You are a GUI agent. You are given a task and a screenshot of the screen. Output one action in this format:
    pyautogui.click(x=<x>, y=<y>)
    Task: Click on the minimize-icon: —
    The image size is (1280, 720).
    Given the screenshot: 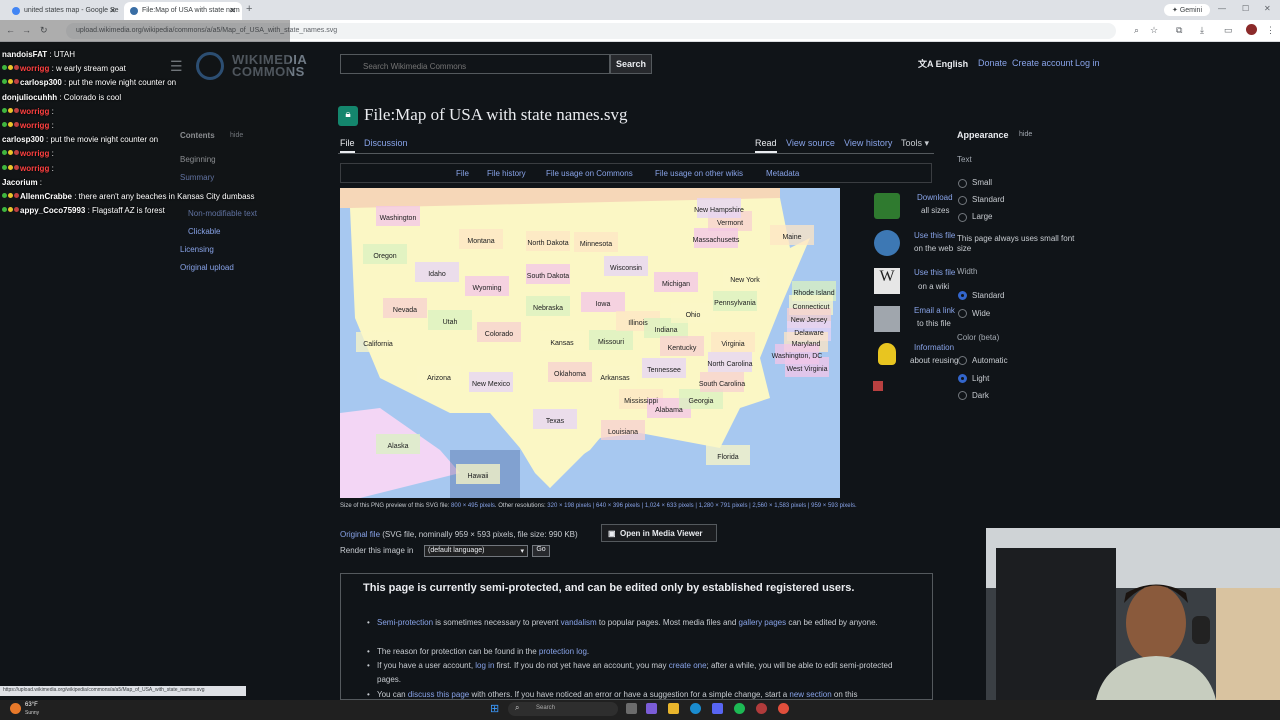 What is the action you would take?
    pyautogui.click(x=1222, y=8)
    